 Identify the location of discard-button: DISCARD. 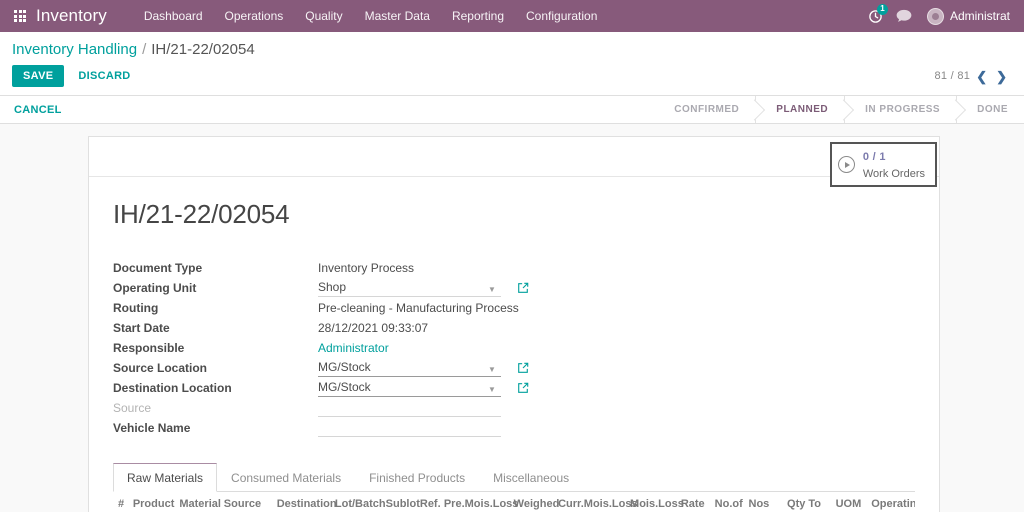
(104, 76).